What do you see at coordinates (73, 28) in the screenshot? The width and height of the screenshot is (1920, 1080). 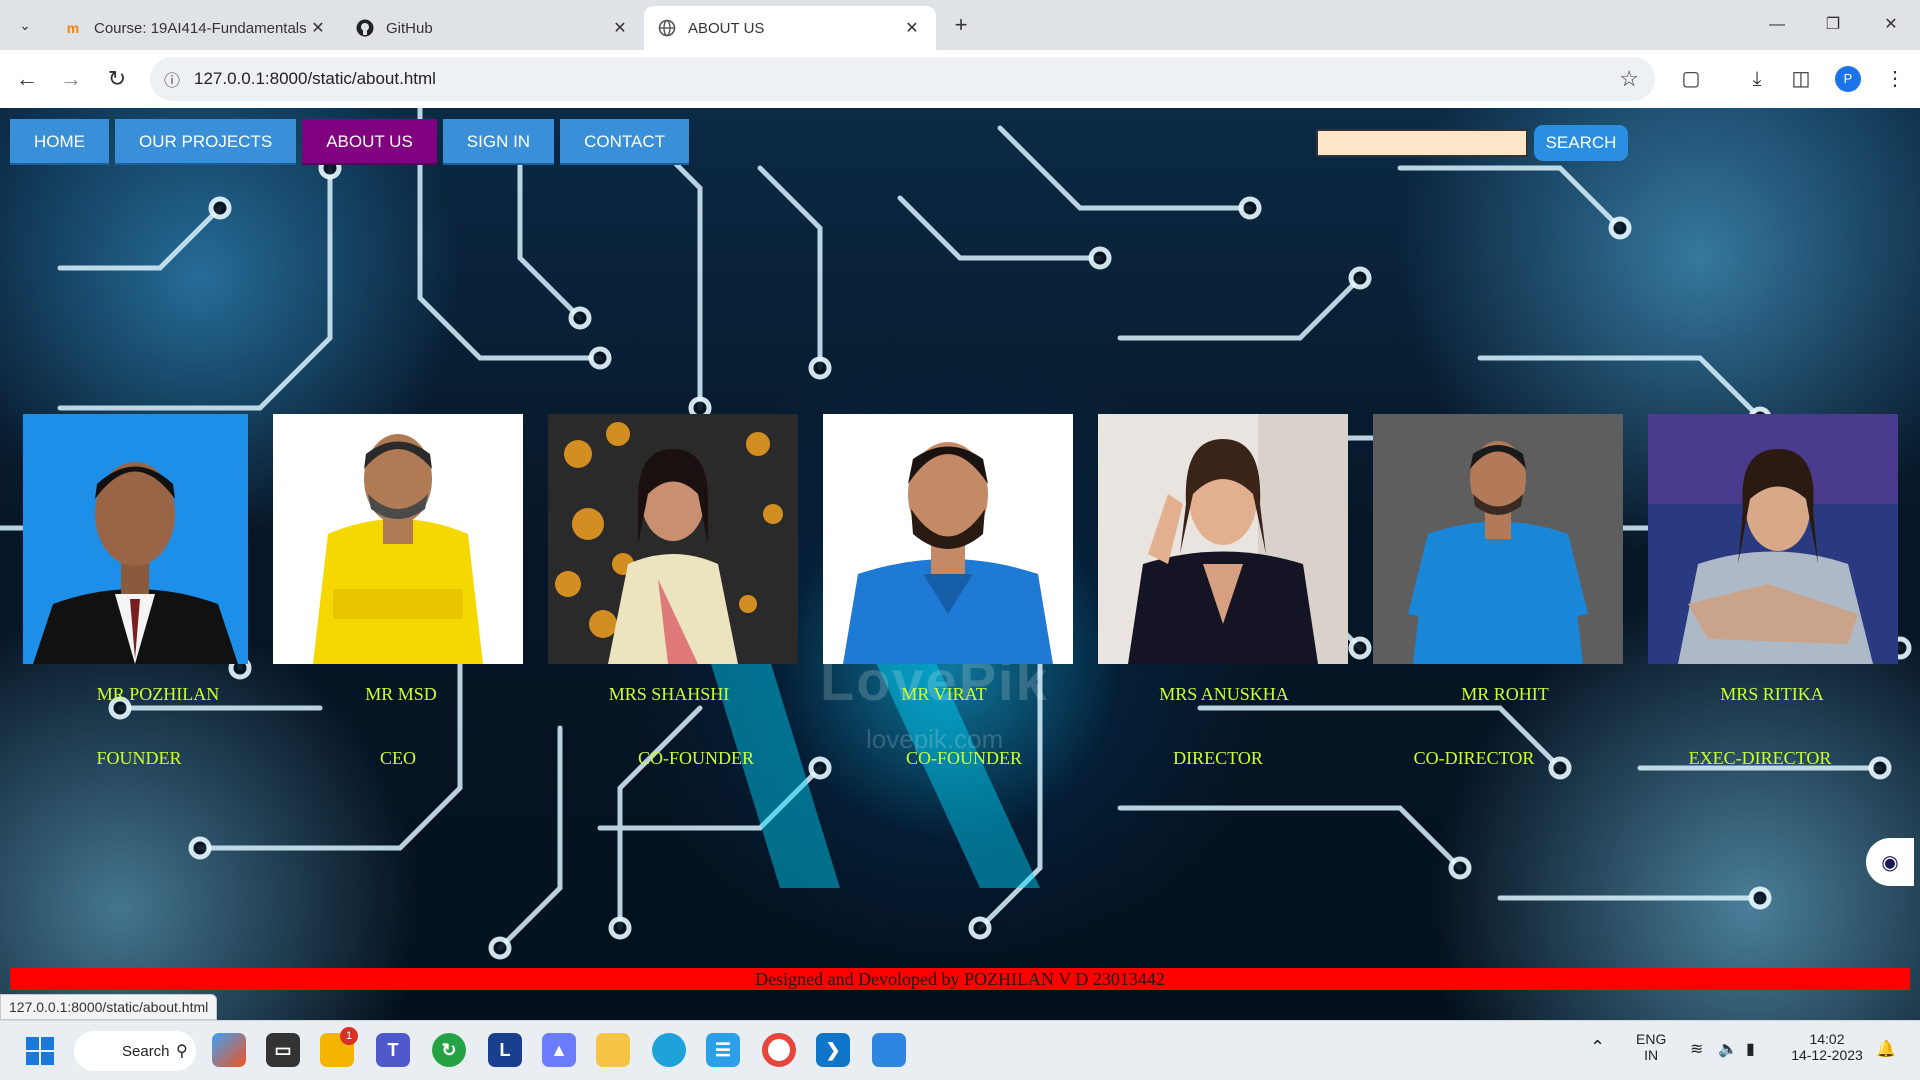 I see `moodle-icon: m` at bounding box center [73, 28].